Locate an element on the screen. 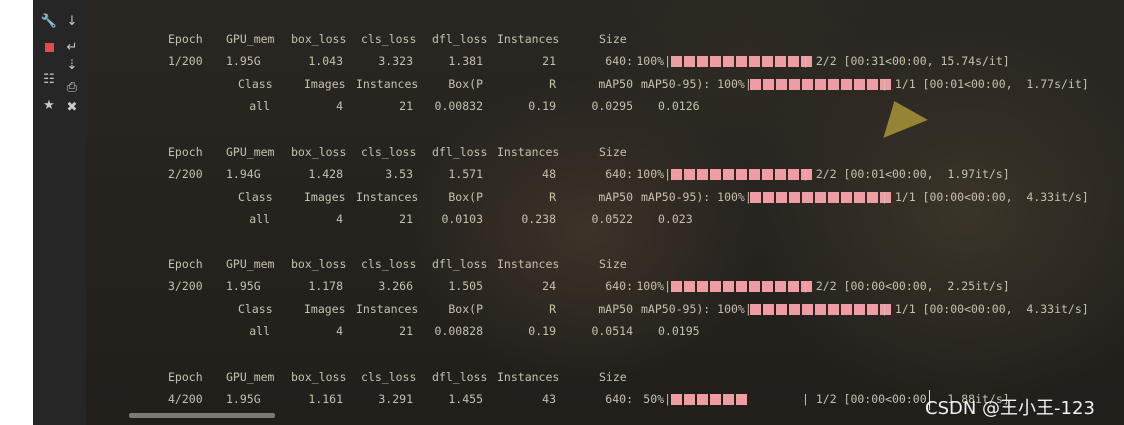 Image resolution: width=1124 pixels, height=425 pixels. epoch-value: 1/200 is located at coordinates (185, 61).